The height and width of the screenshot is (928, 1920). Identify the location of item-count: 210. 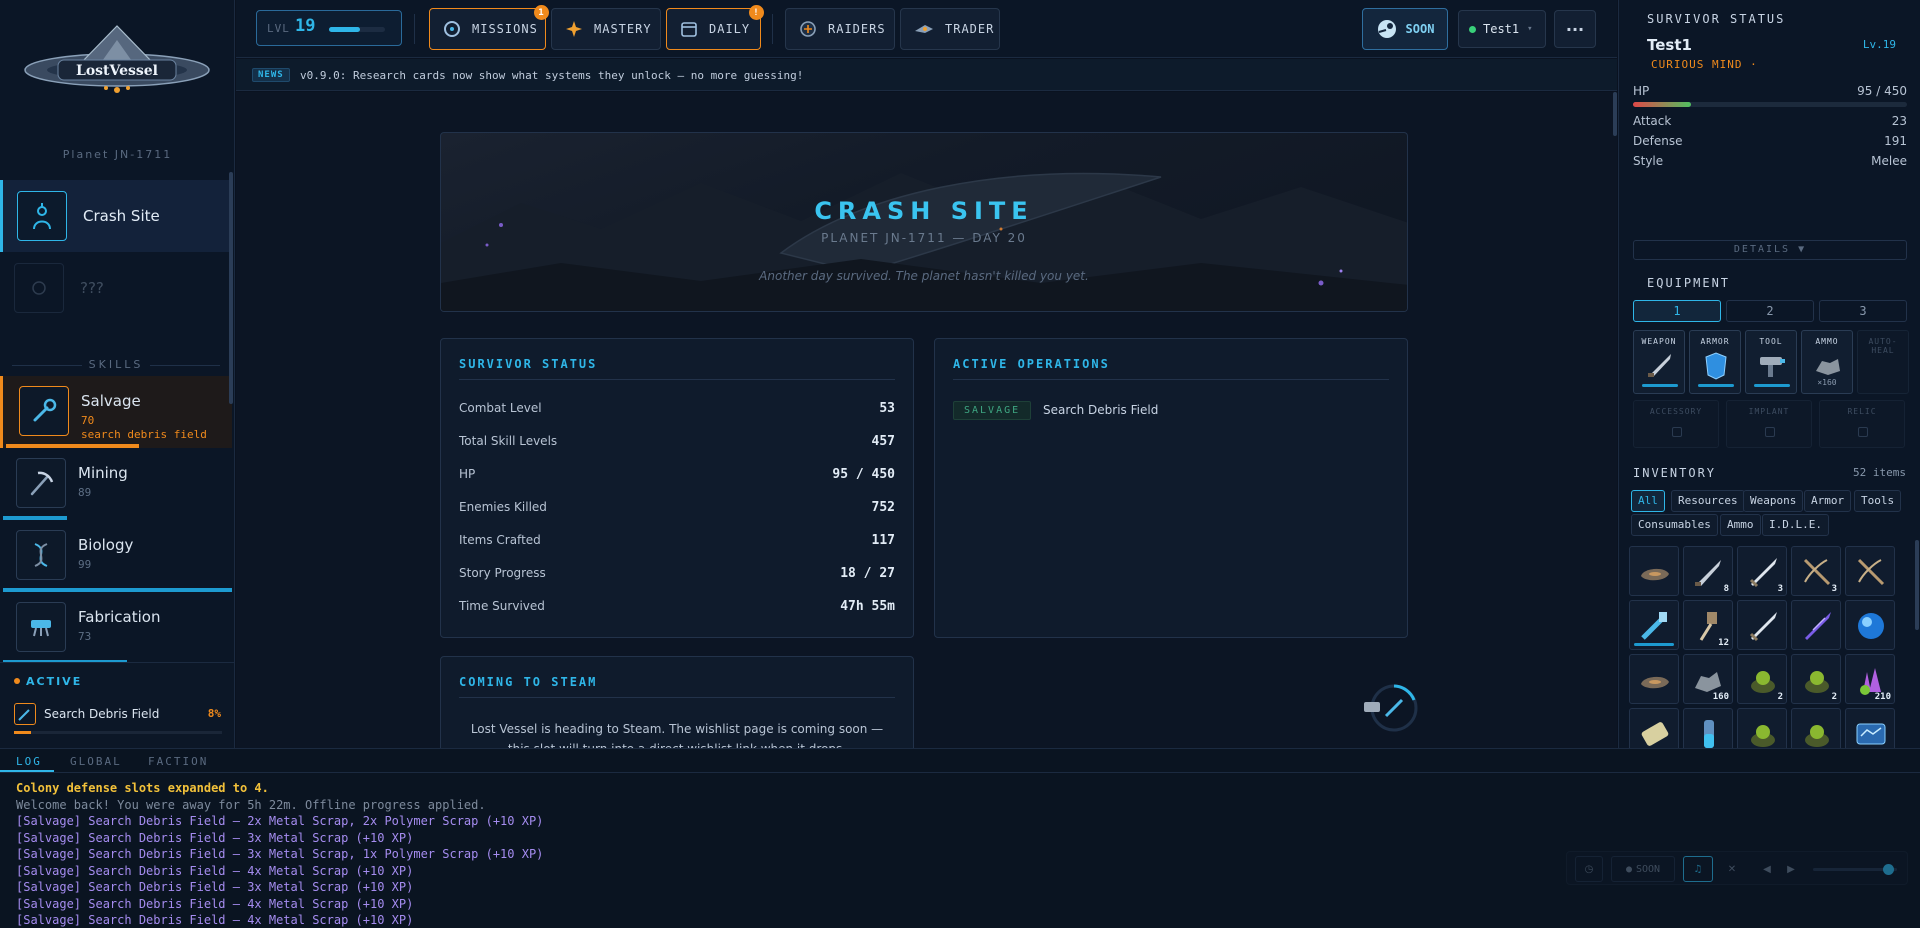
(1882, 697).